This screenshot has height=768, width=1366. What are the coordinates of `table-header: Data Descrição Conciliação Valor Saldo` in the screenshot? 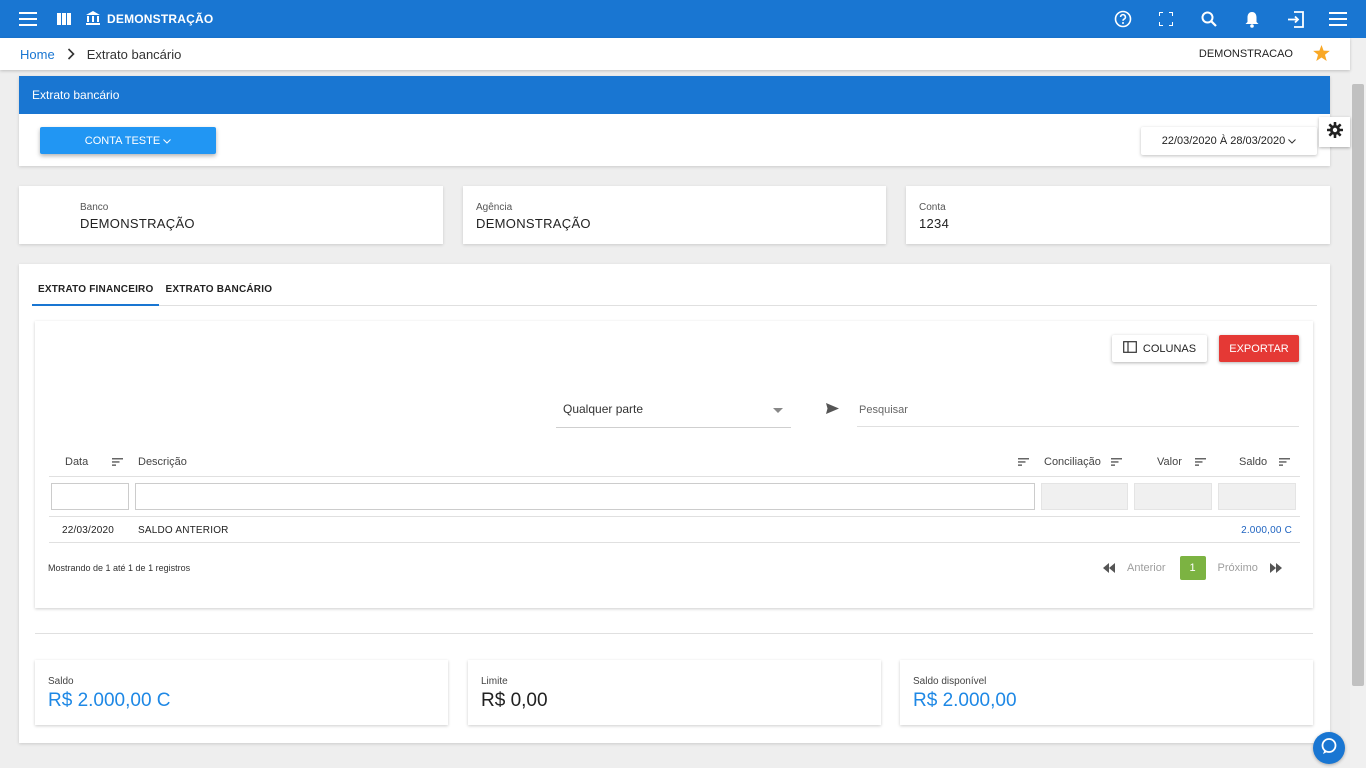 It's located at (674, 465).